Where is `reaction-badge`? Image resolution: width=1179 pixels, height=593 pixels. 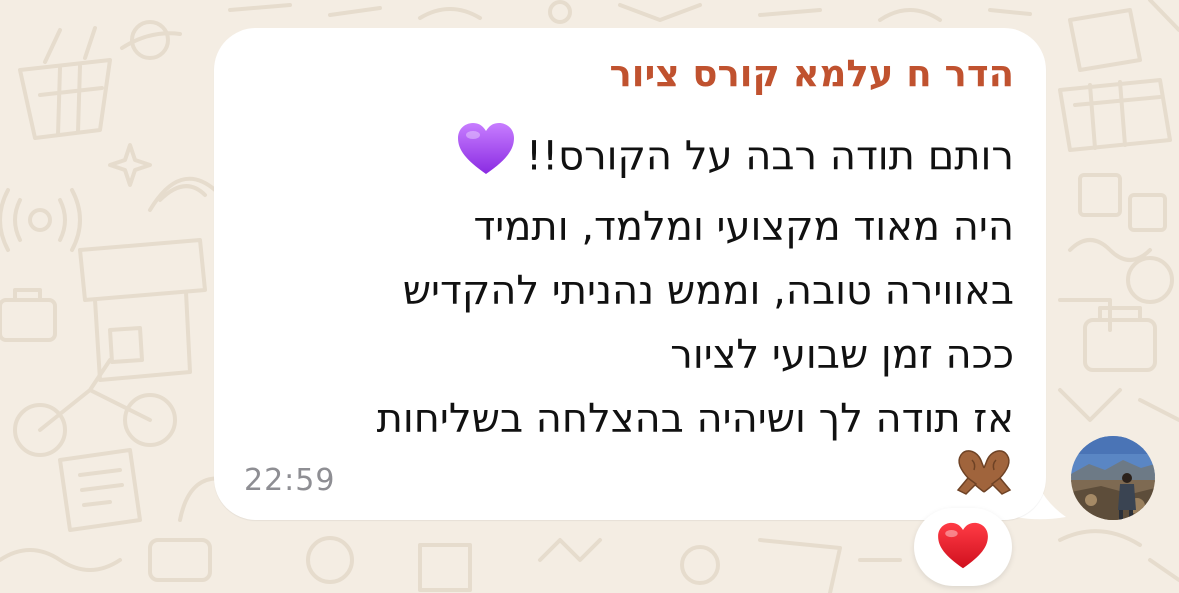 reaction-badge is located at coordinates (963, 547).